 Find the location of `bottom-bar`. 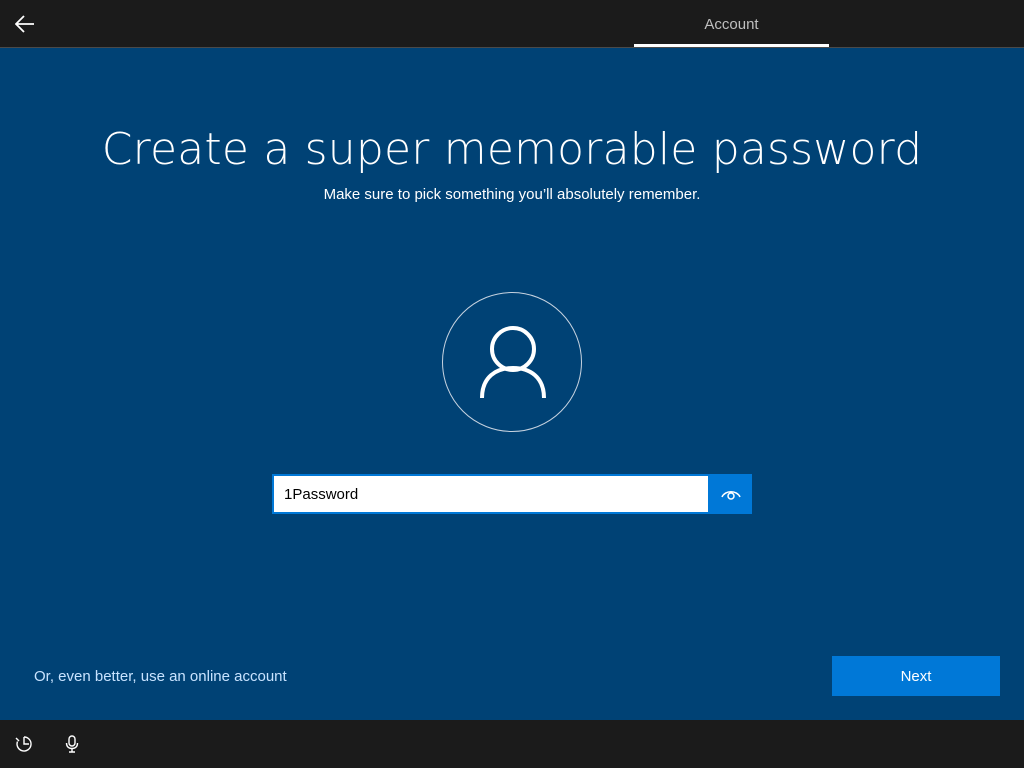

bottom-bar is located at coordinates (512, 744).